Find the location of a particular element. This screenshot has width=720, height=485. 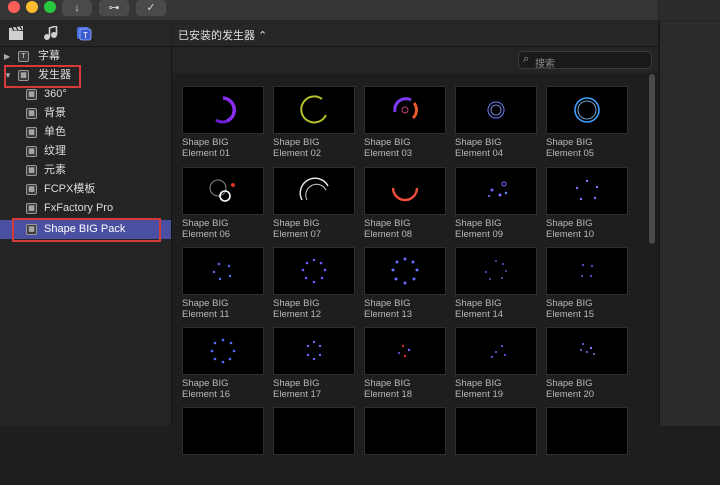

tile-label: Shape BIG Element 06 is located at coordinates (206, 229).